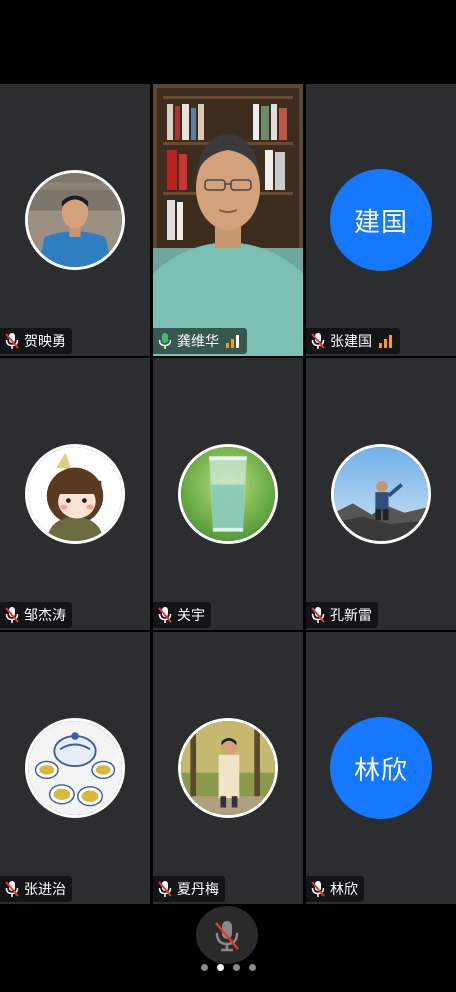 The height and width of the screenshot is (992, 456). I want to click on participant-name-tag: 林欣, so click(335, 889).